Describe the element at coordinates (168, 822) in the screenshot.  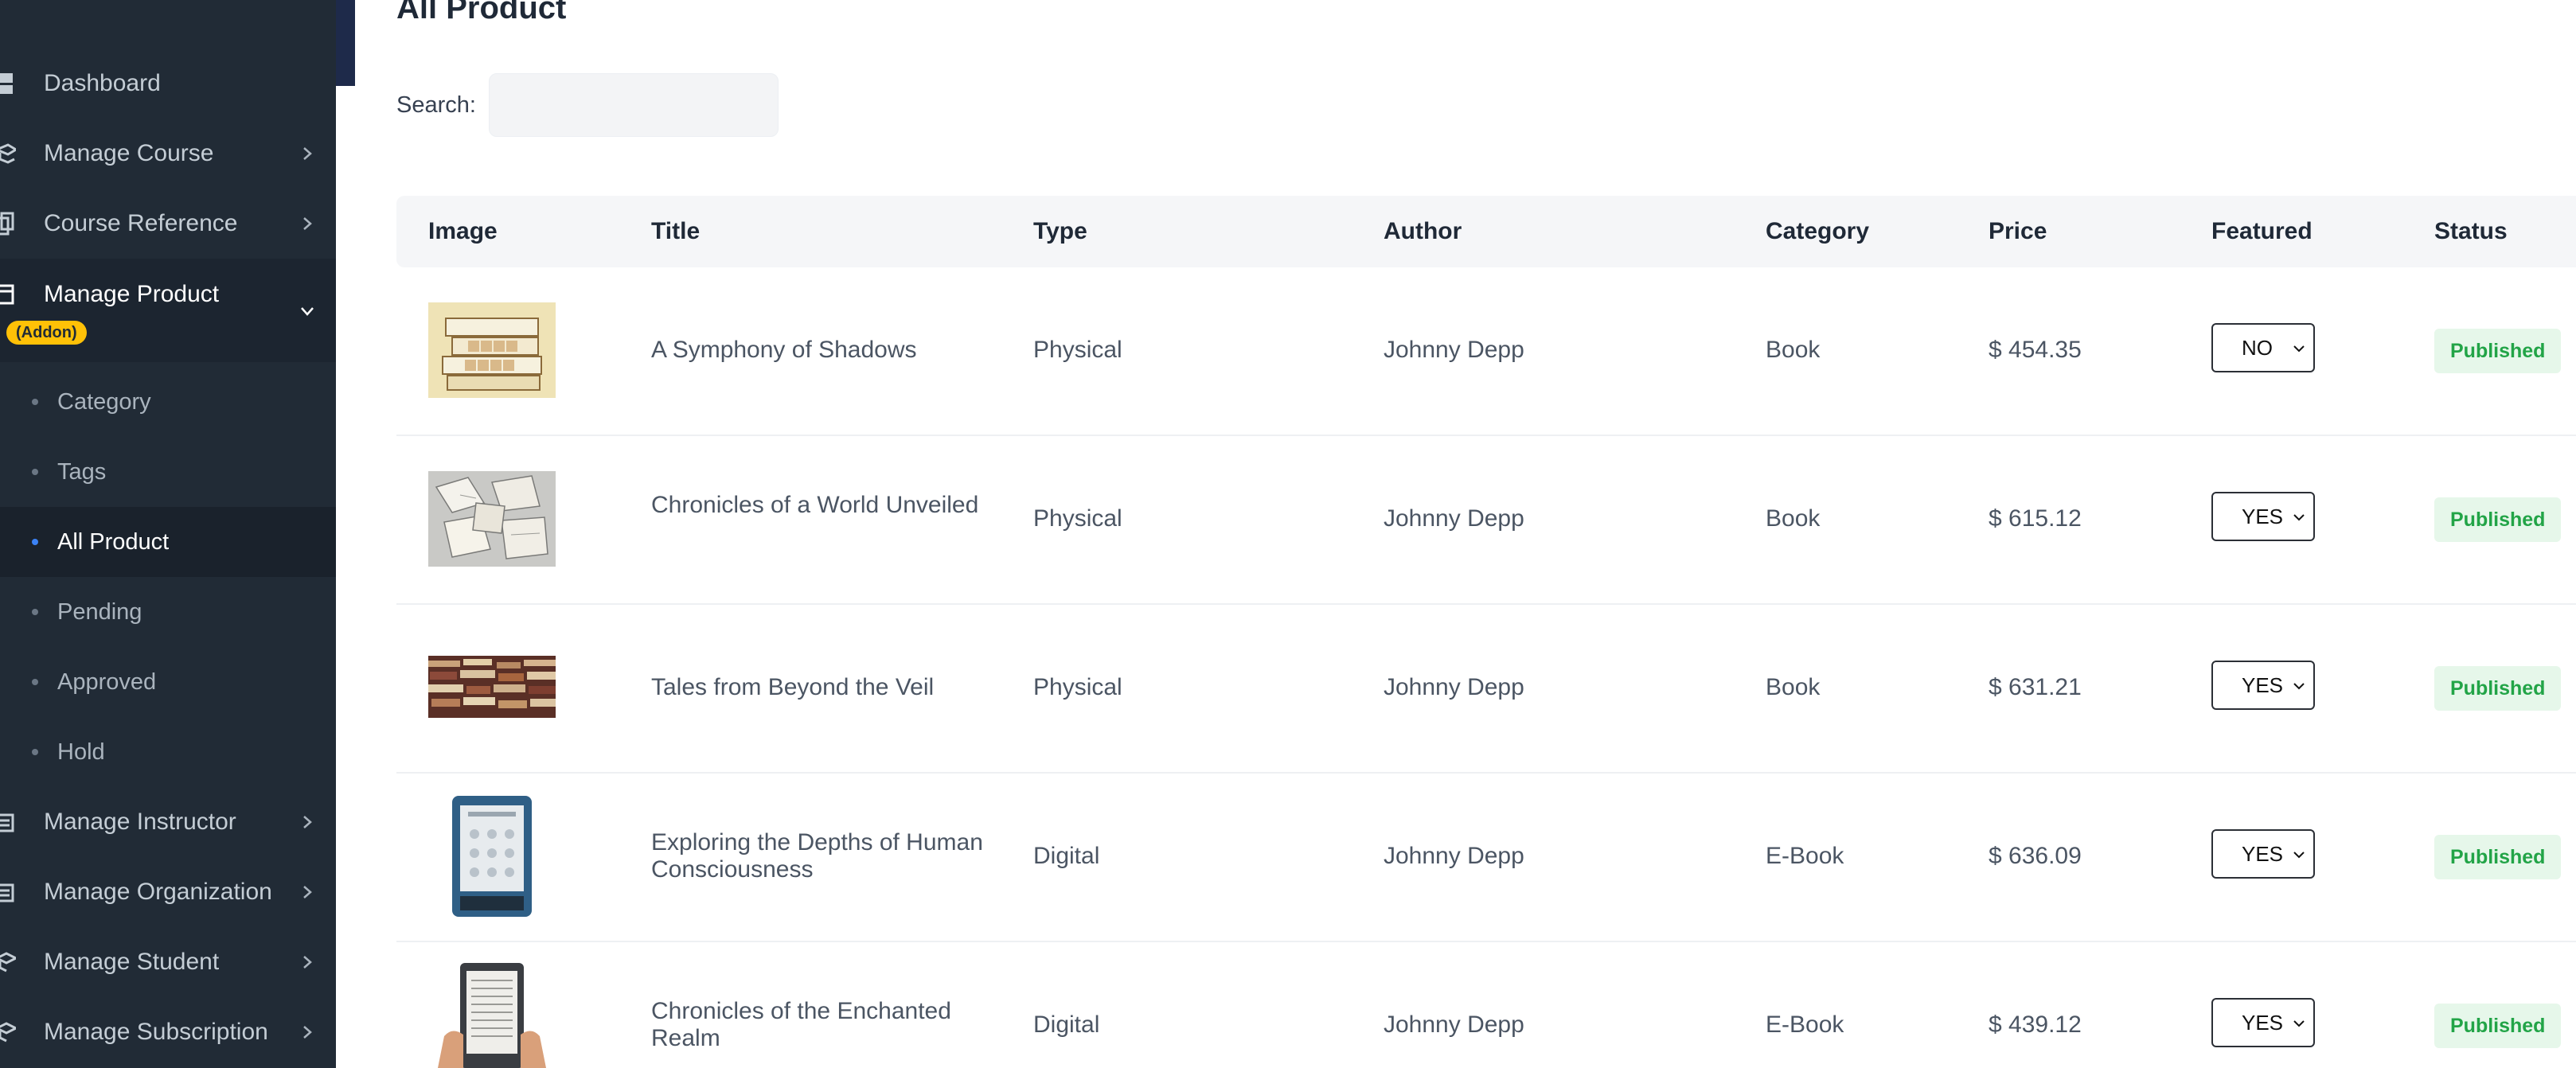
I see `sidebar-item-manage-instructor: Manage Instructor` at that location.